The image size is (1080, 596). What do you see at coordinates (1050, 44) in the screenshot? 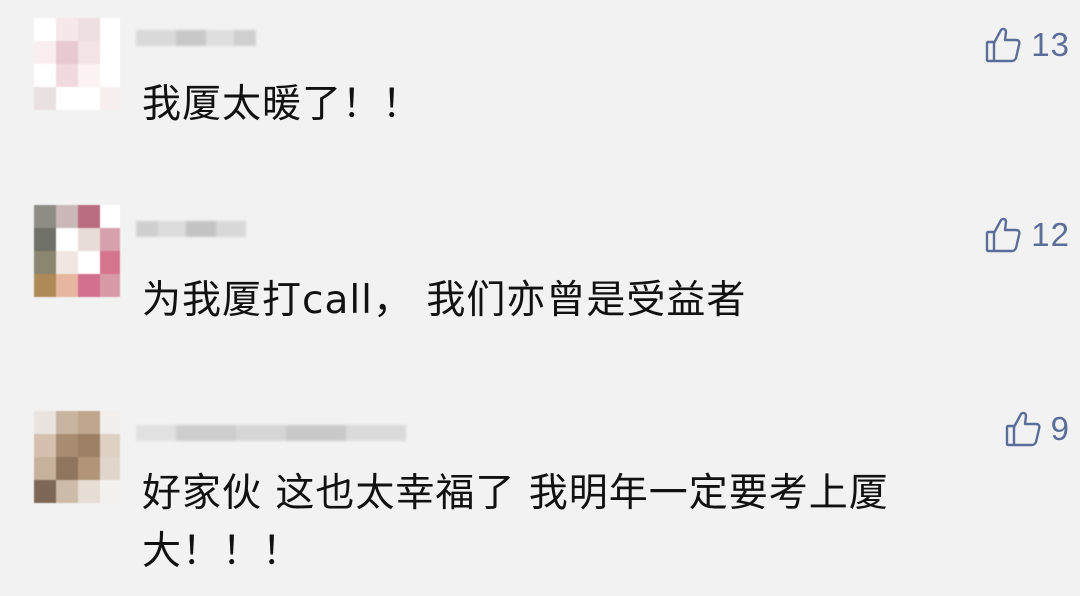
I see `like-count: 13` at bounding box center [1050, 44].